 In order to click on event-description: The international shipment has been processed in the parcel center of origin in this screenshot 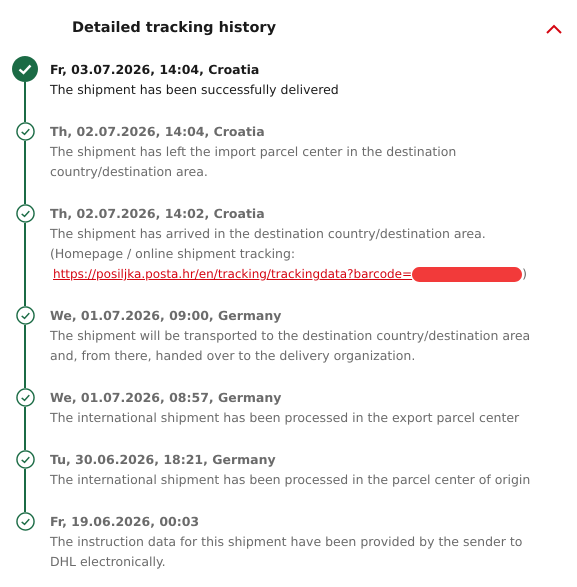, I will do `click(291, 480)`.